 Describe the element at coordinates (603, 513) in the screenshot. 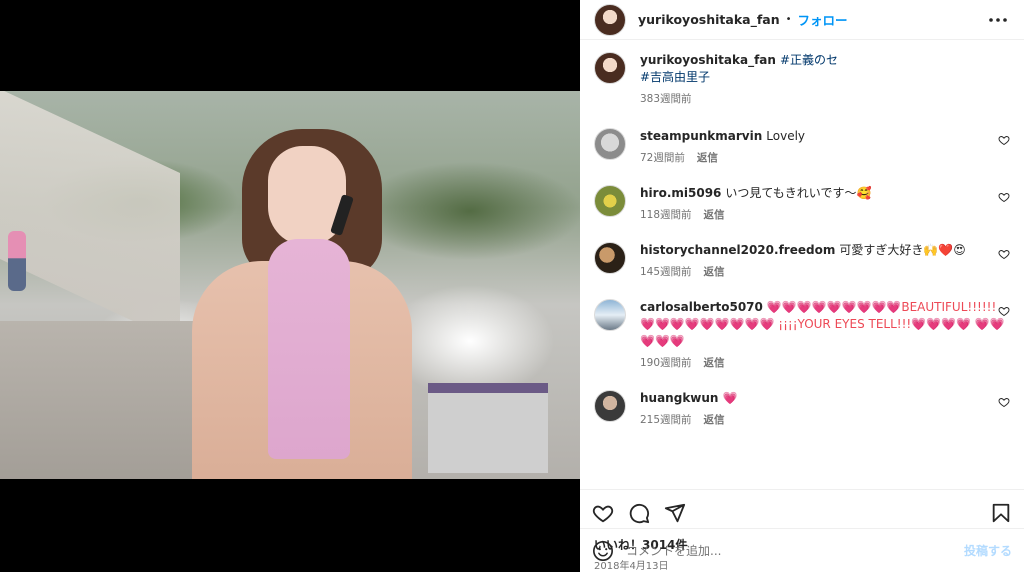

I see `like-heart-icon` at that location.